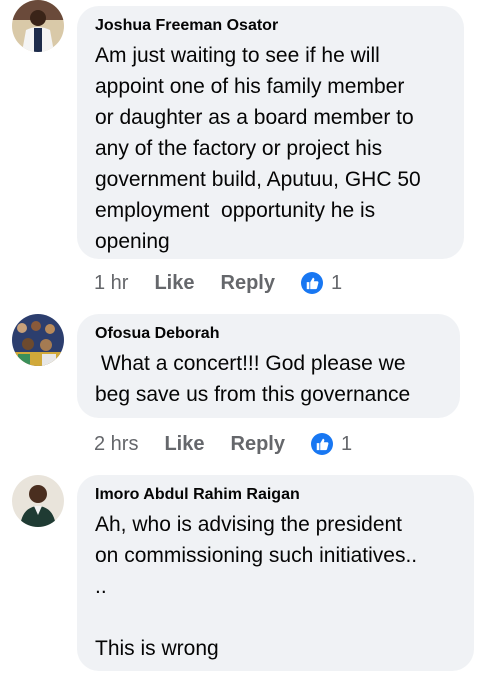 The width and height of the screenshot is (490, 679). Describe the element at coordinates (223, 444) in the screenshot. I see `comment-actions: 2 hrs Like Reply 1` at that location.